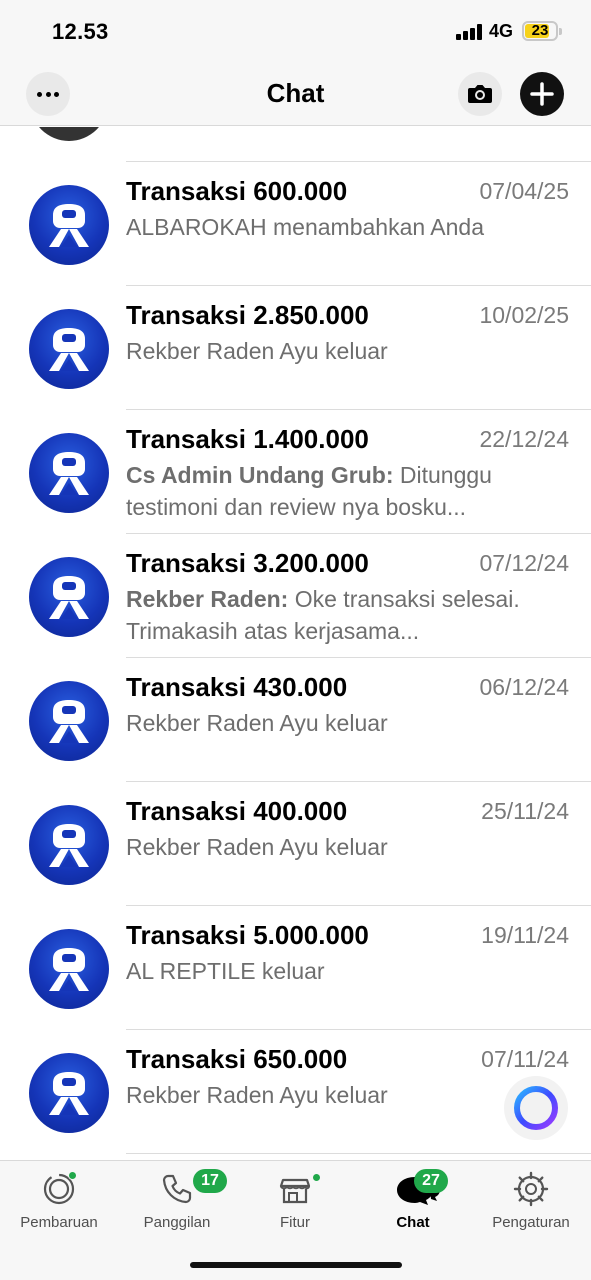 The width and height of the screenshot is (591, 1280). Describe the element at coordinates (525, 1059) in the screenshot. I see `chat-date: 07/11/24` at that location.